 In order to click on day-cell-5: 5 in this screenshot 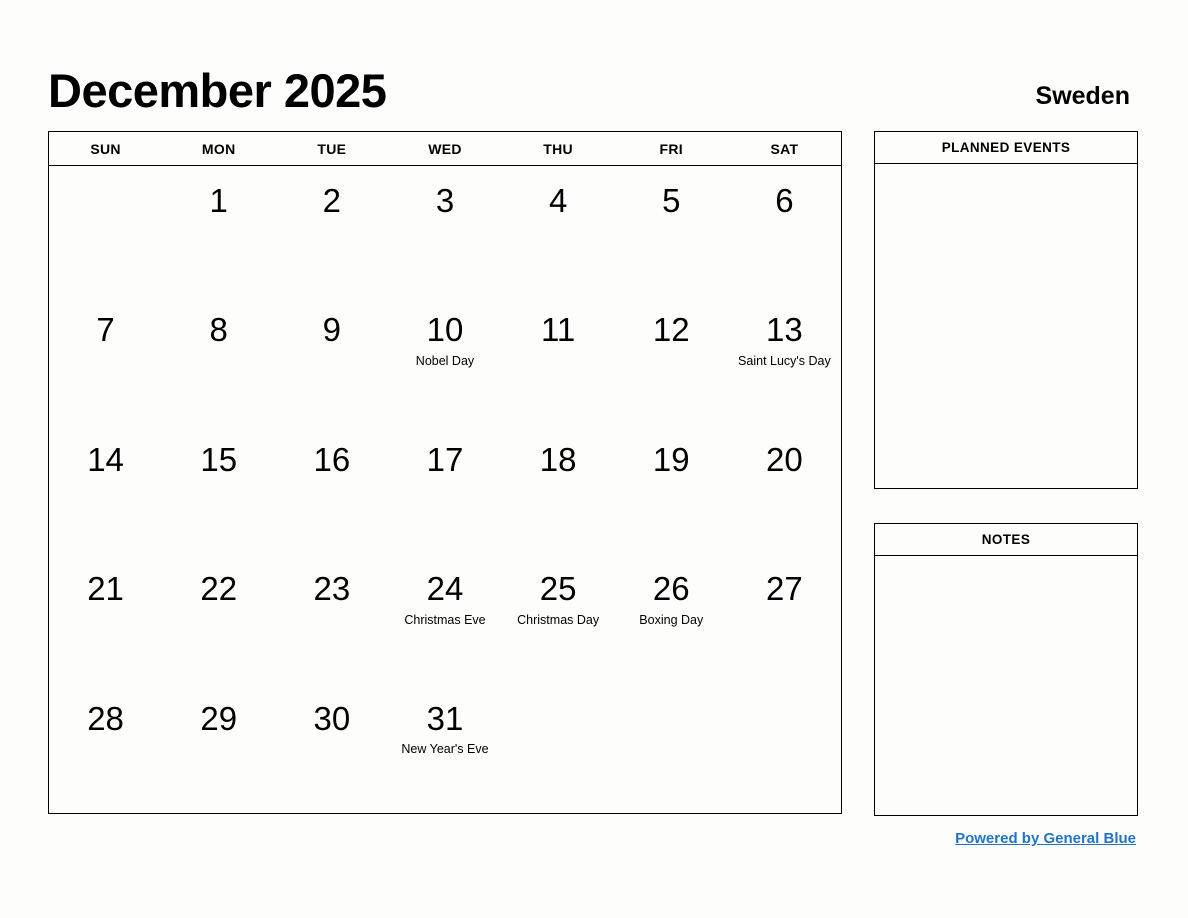, I will do `click(671, 230)`.